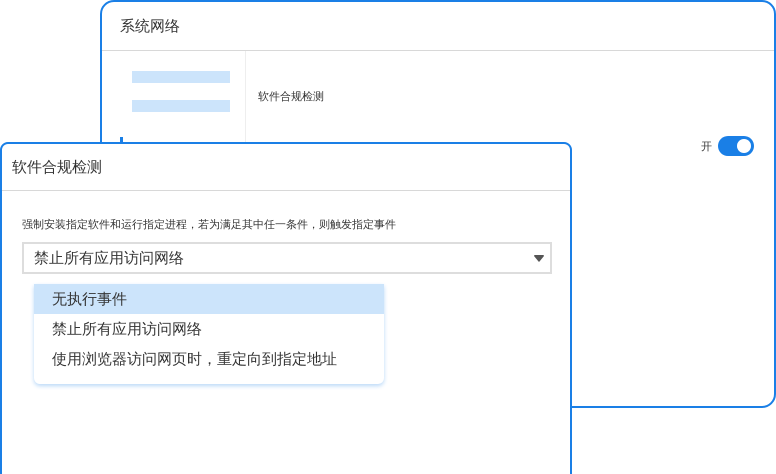 This screenshot has height=474, width=776. I want to click on toggle-label: 开, so click(706, 146).